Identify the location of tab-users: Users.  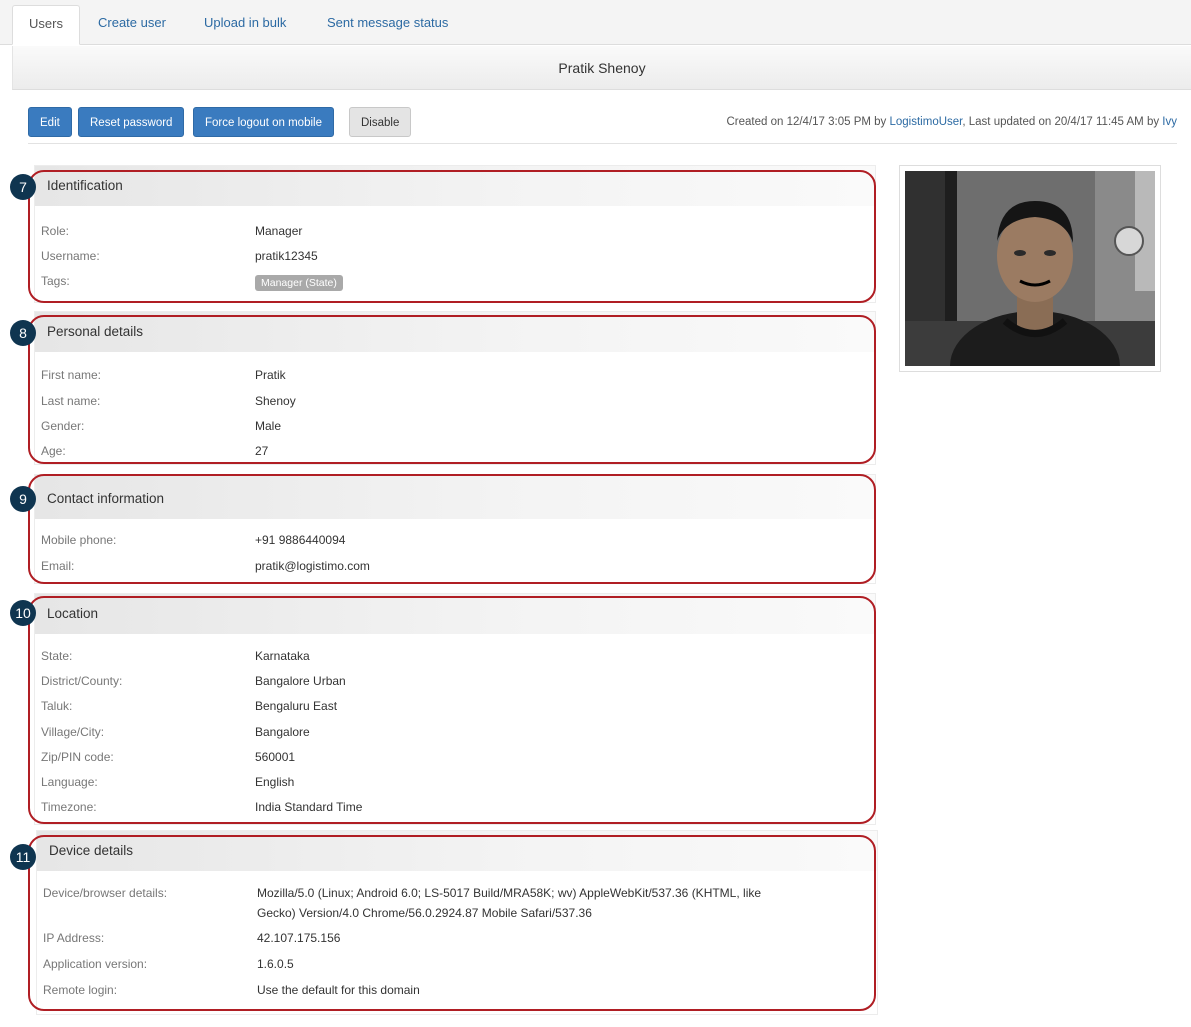
(46, 25).